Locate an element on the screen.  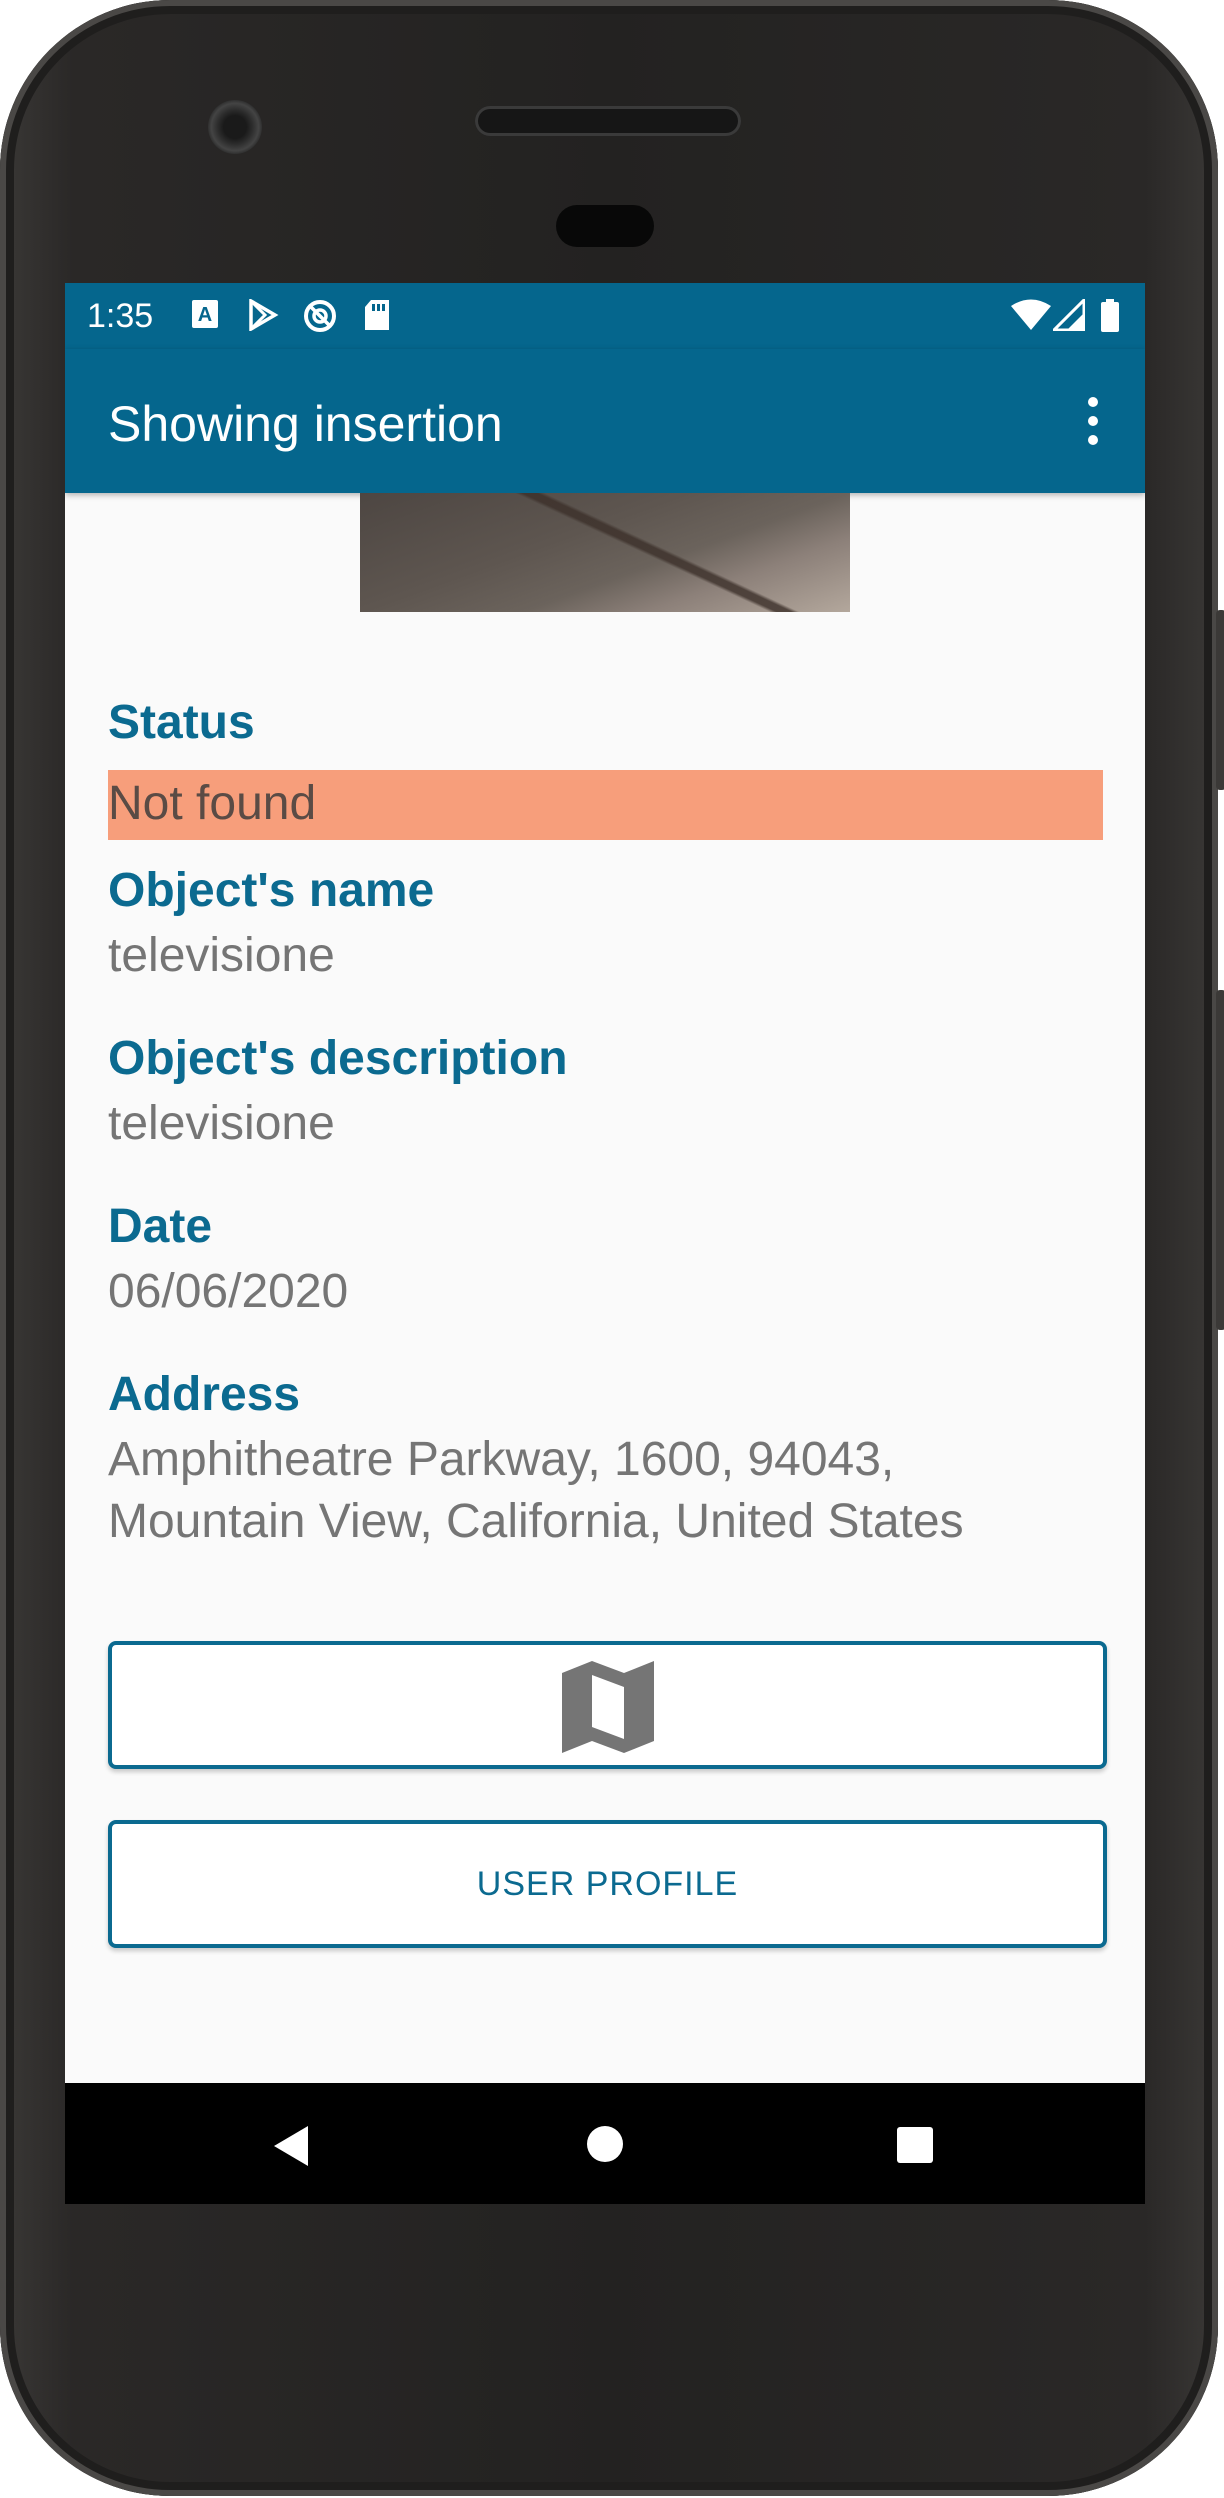
map-icon is located at coordinates (608, 1707).